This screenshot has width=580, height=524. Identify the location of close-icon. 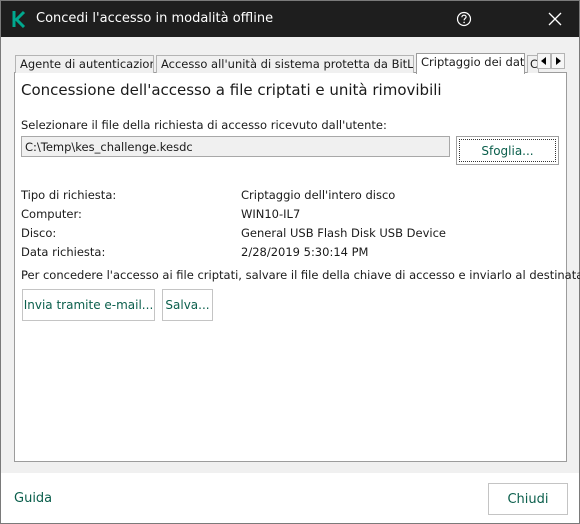
(555, 19).